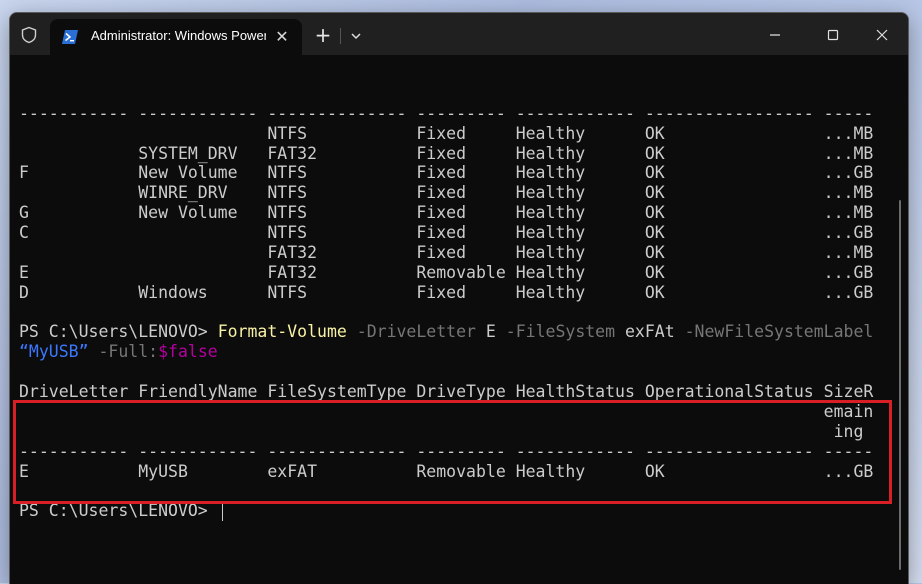 The image size is (922, 584). What do you see at coordinates (70, 37) in the screenshot?
I see `powershell-icon` at bounding box center [70, 37].